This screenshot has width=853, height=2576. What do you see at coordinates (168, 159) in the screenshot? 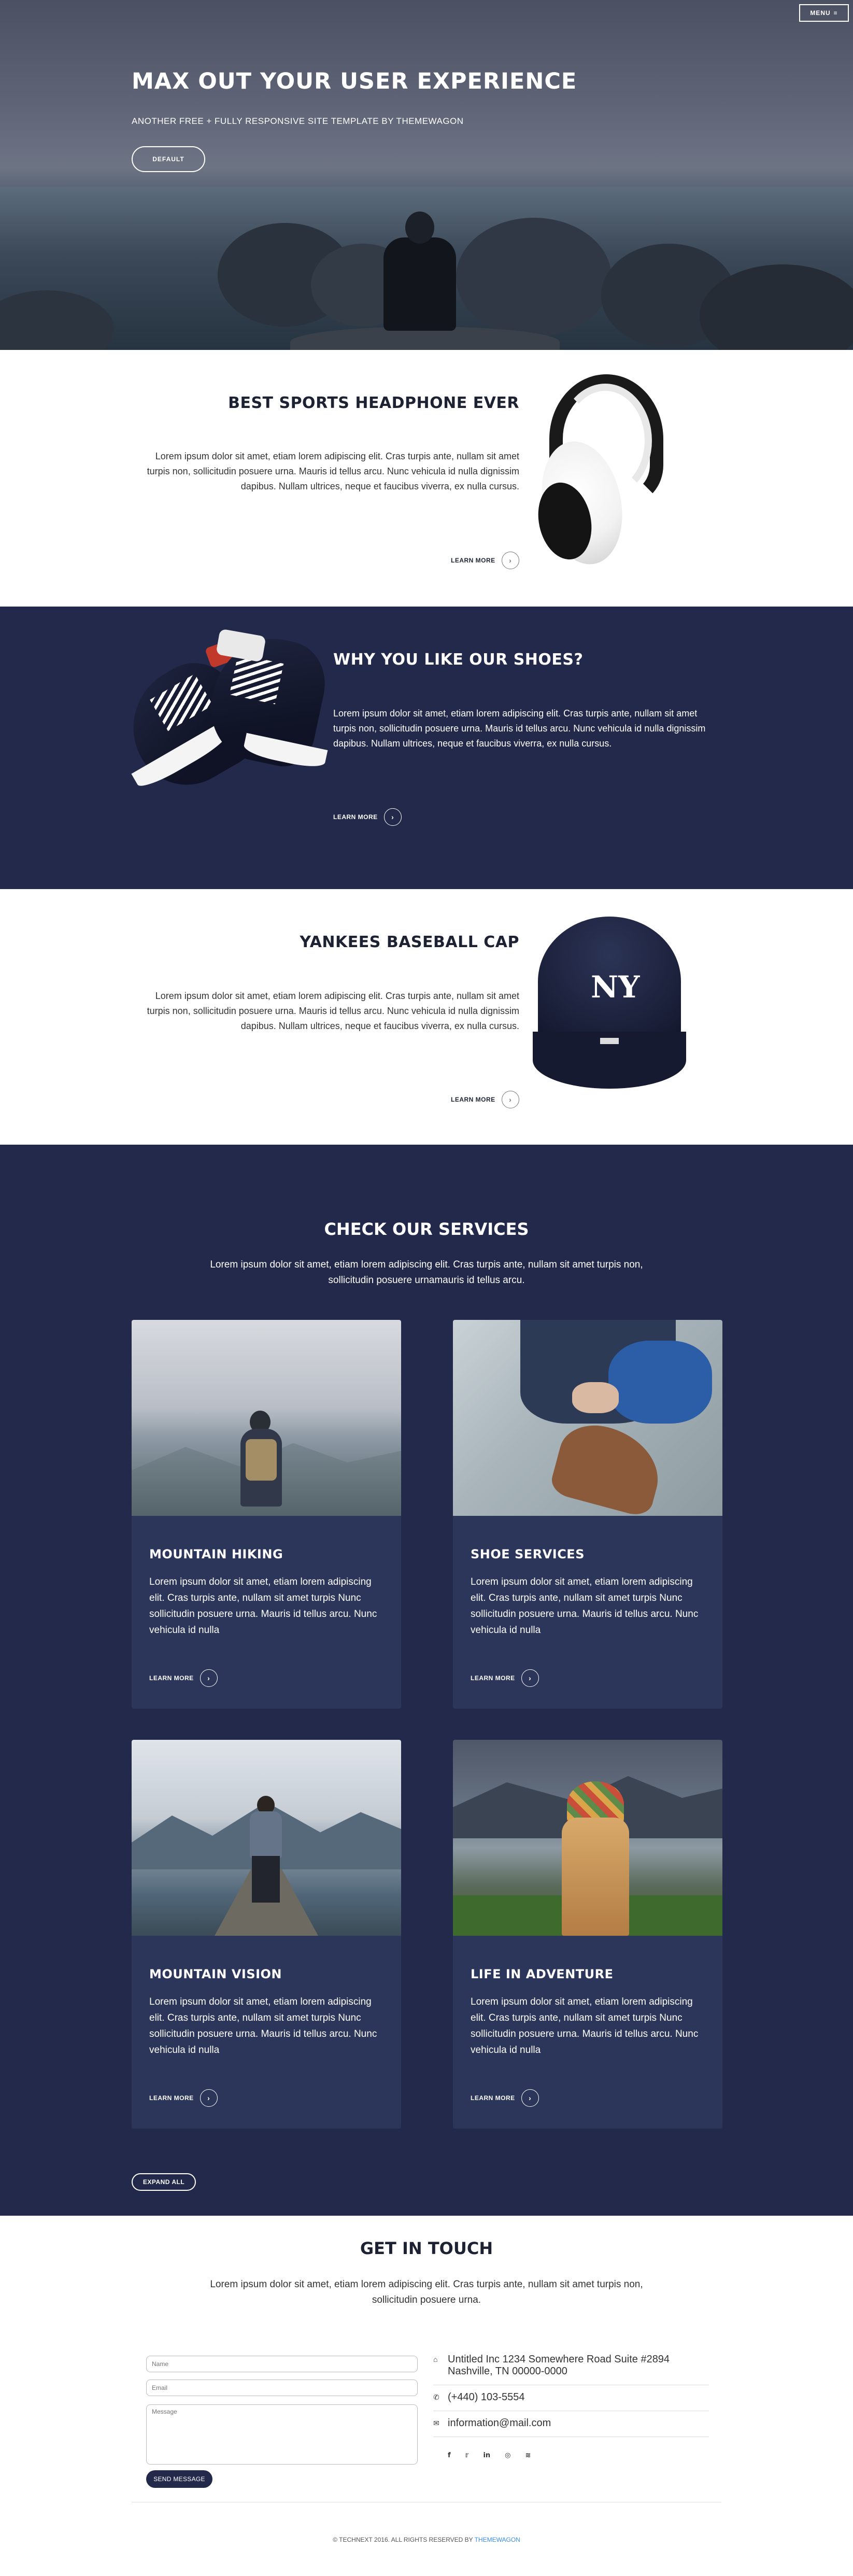
I see `default-button: DEFAULT` at bounding box center [168, 159].